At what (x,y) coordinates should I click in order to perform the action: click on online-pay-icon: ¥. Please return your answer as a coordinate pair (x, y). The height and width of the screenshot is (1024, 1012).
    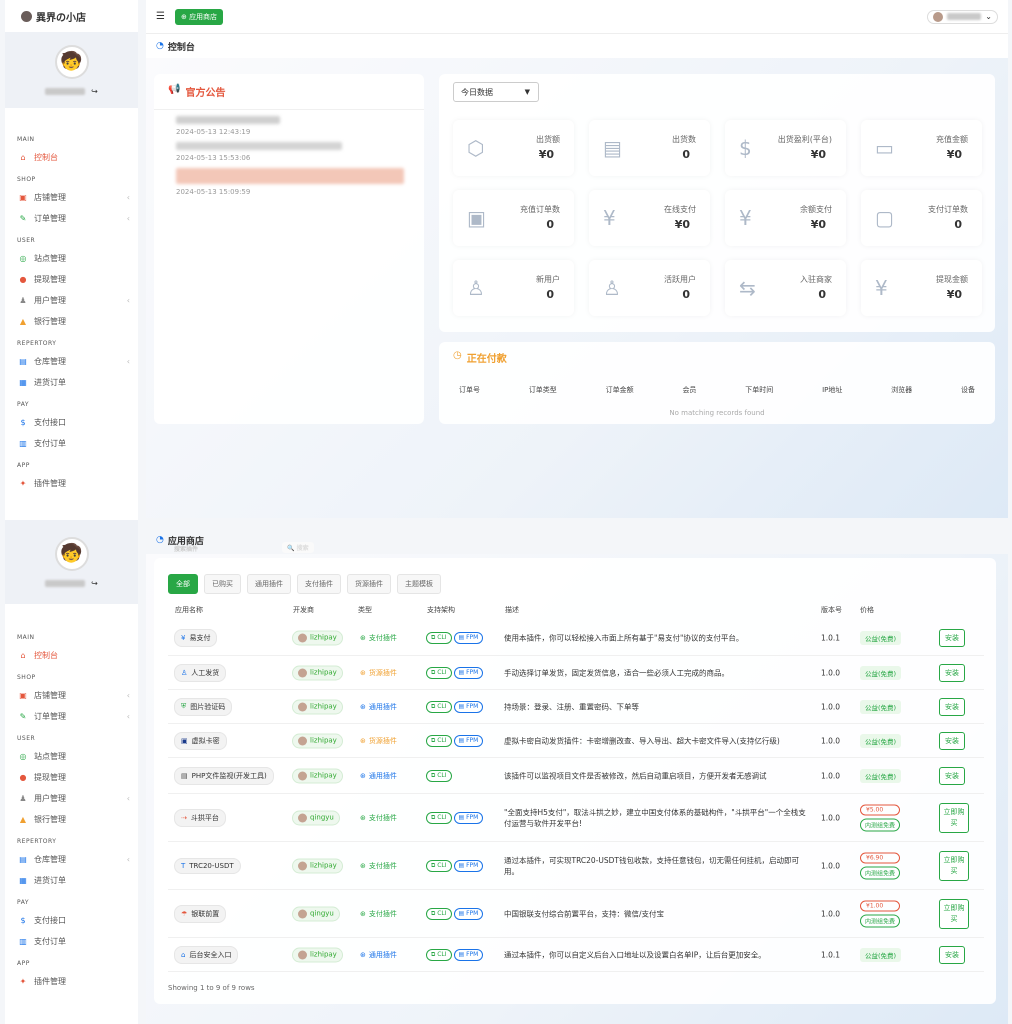
    Looking at the image, I should click on (609, 218).